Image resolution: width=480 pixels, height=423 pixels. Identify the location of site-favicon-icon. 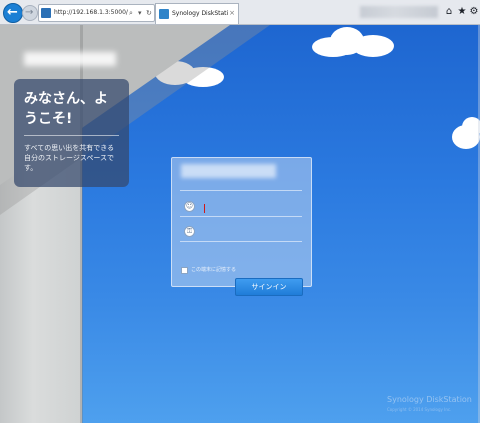
(46, 13).